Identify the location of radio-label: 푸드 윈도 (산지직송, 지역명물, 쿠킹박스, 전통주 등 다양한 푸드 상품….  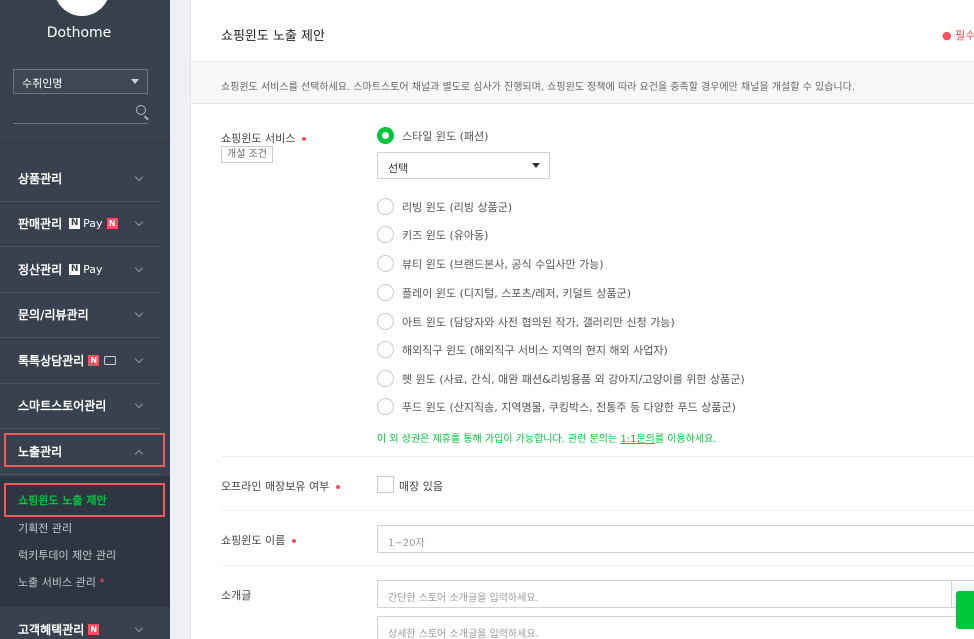
(569, 407).